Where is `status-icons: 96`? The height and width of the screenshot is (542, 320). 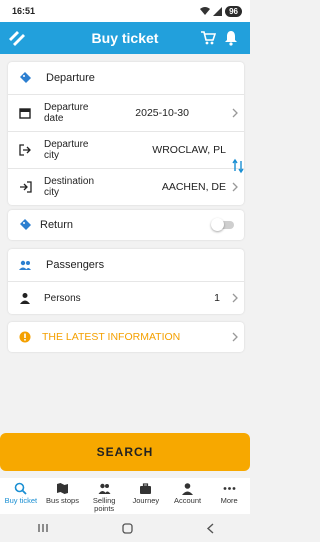 status-icons: 96 is located at coordinates (221, 11).